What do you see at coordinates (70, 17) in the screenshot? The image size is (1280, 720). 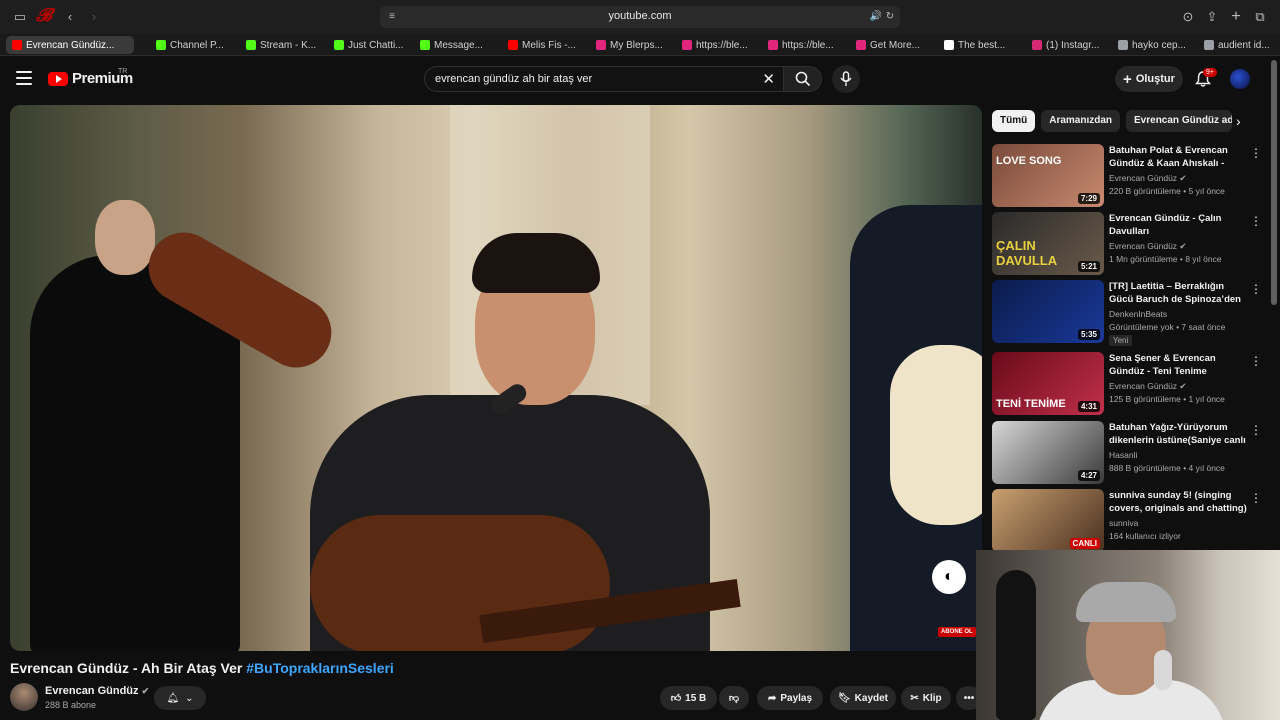 I see `back-icon: ‹` at bounding box center [70, 17].